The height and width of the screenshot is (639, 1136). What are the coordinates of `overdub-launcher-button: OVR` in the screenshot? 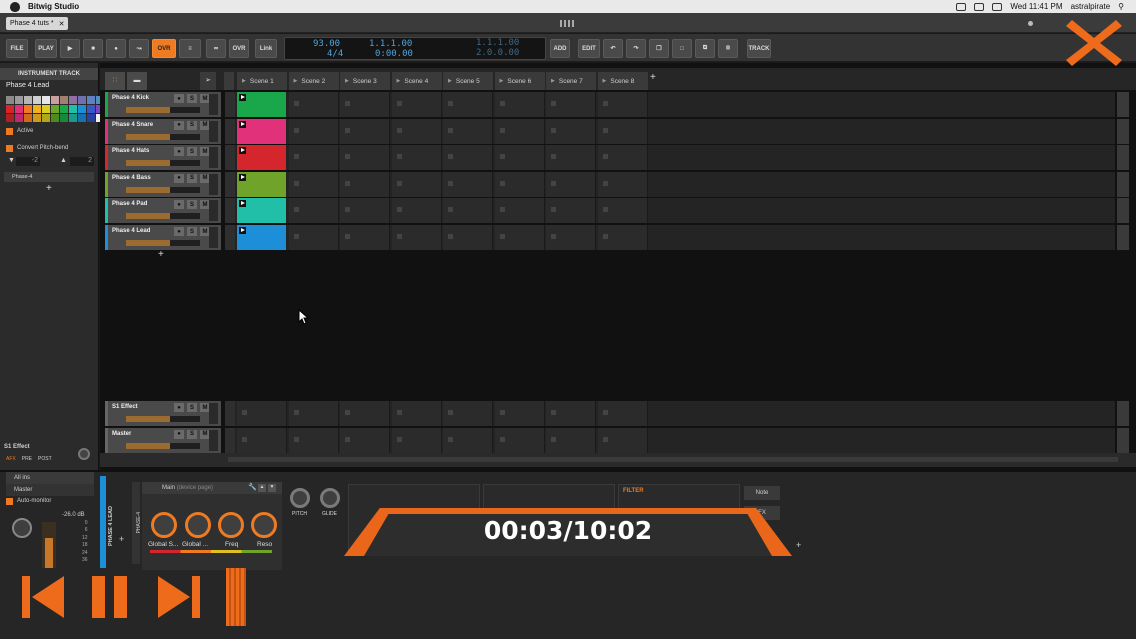 It's located at (239, 48).